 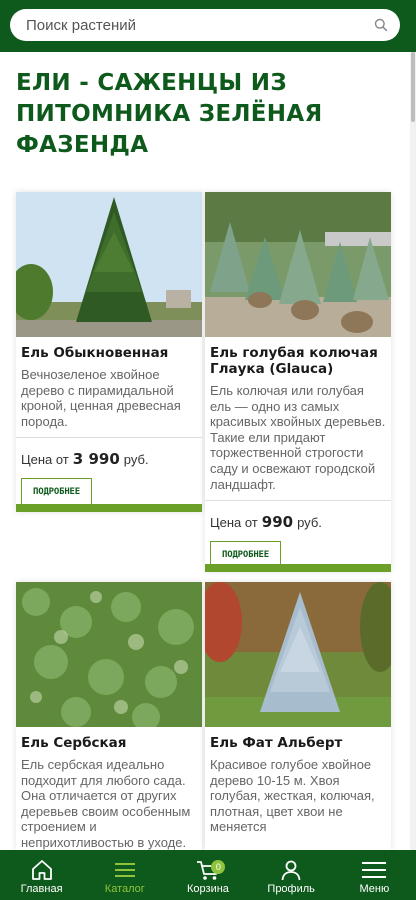 I want to click on profile-icon, so click(x=291, y=870).